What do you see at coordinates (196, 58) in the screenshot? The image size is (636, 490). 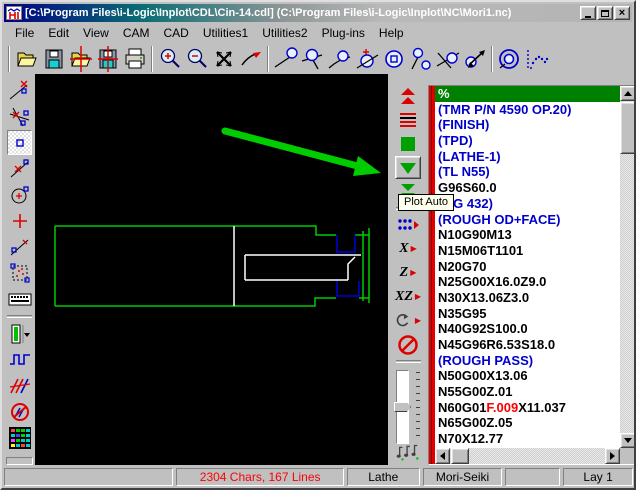 I see `zoom-out-button` at bounding box center [196, 58].